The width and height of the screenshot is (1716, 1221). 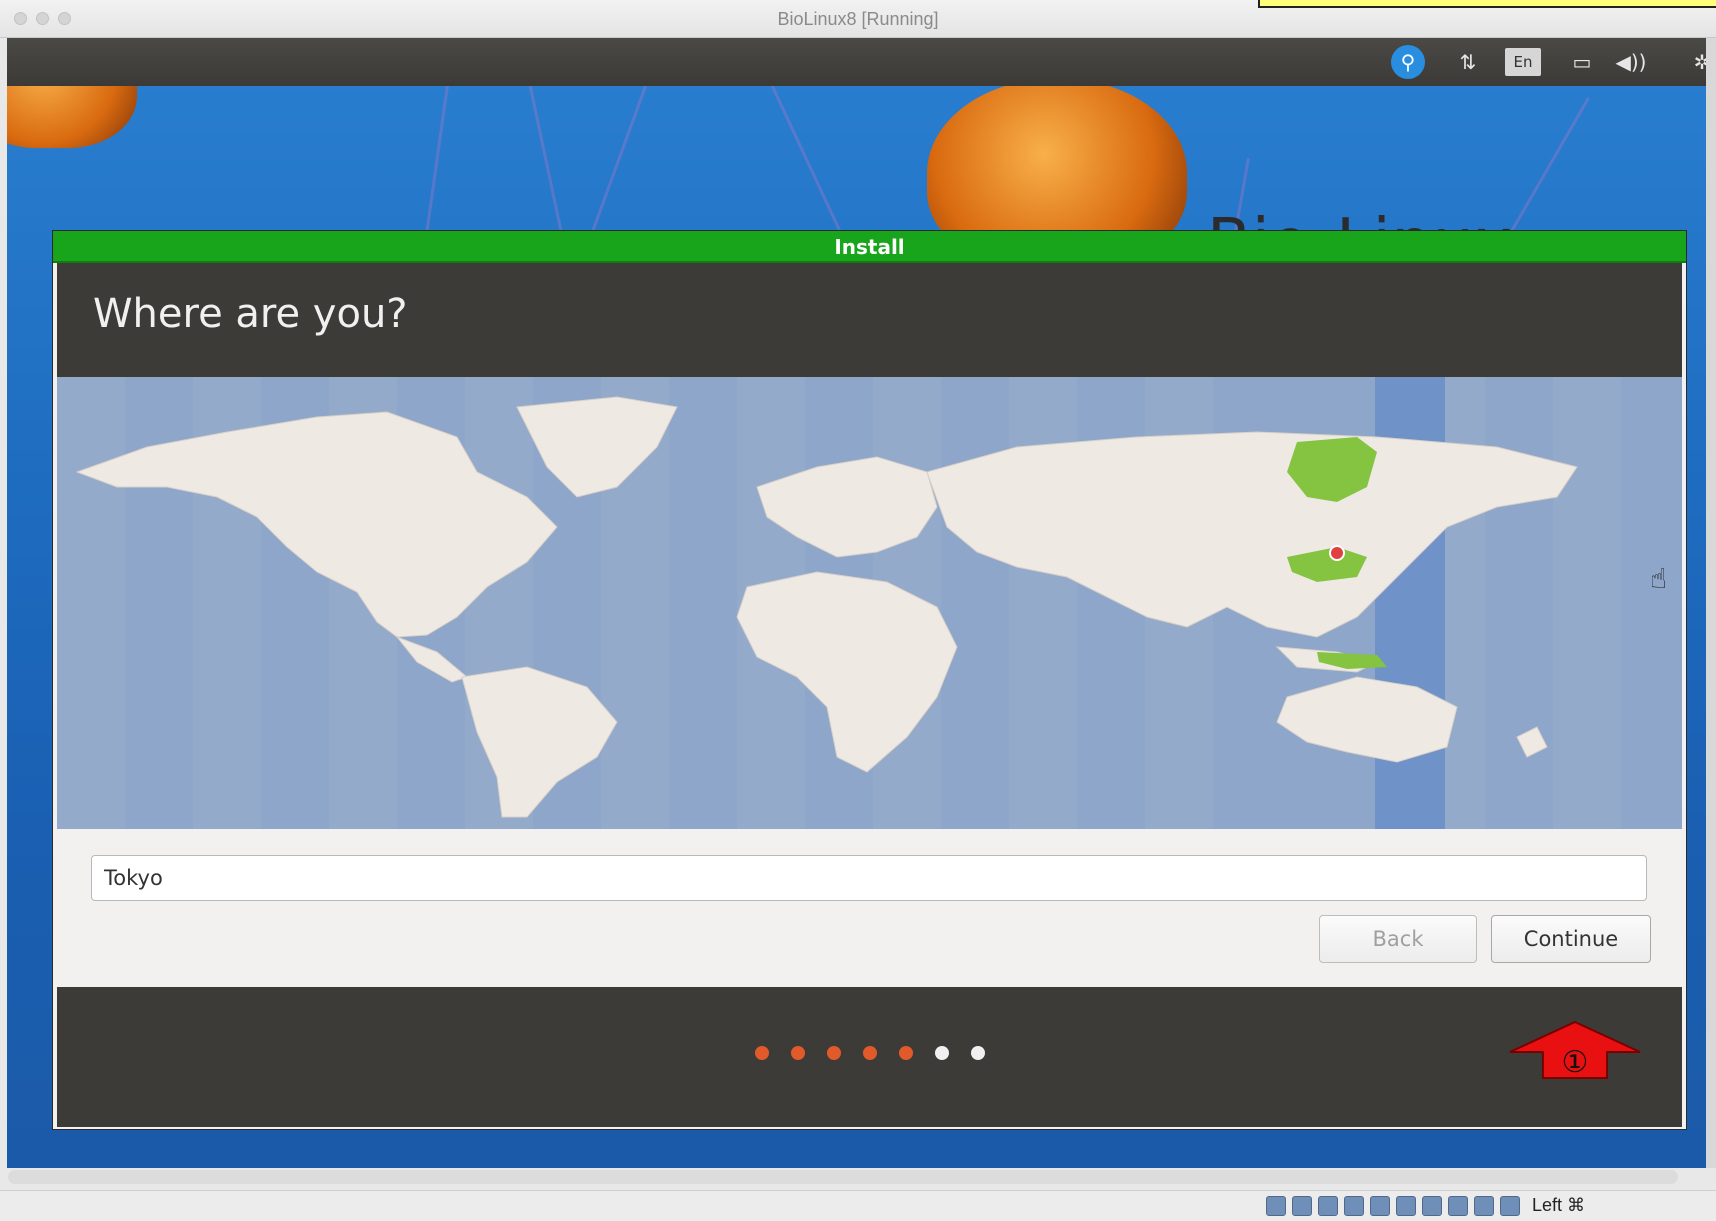 What do you see at coordinates (1559, 1205) in the screenshot?
I see `host-key-label: Left ⌘` at bounding box center [1559, 1205].